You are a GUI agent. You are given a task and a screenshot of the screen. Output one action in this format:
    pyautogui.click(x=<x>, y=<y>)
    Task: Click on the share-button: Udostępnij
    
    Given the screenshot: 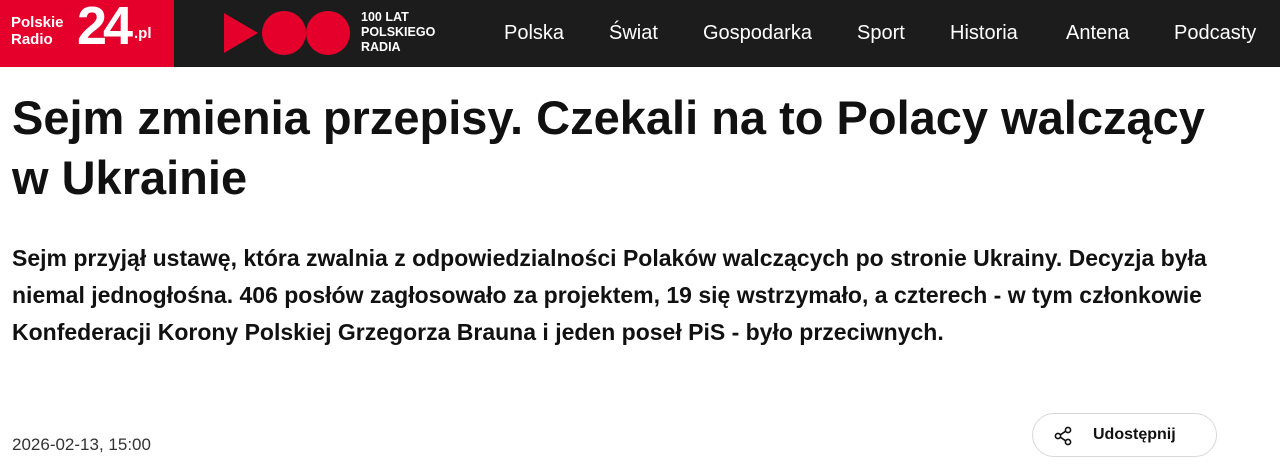 What is the action you would take?
    pyautogui.click(x=1124, y=435)
    